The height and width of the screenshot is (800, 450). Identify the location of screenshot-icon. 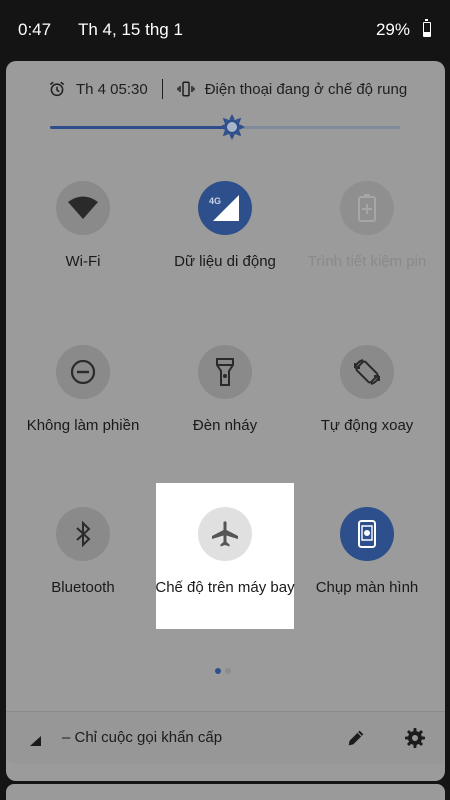
(367, 534).